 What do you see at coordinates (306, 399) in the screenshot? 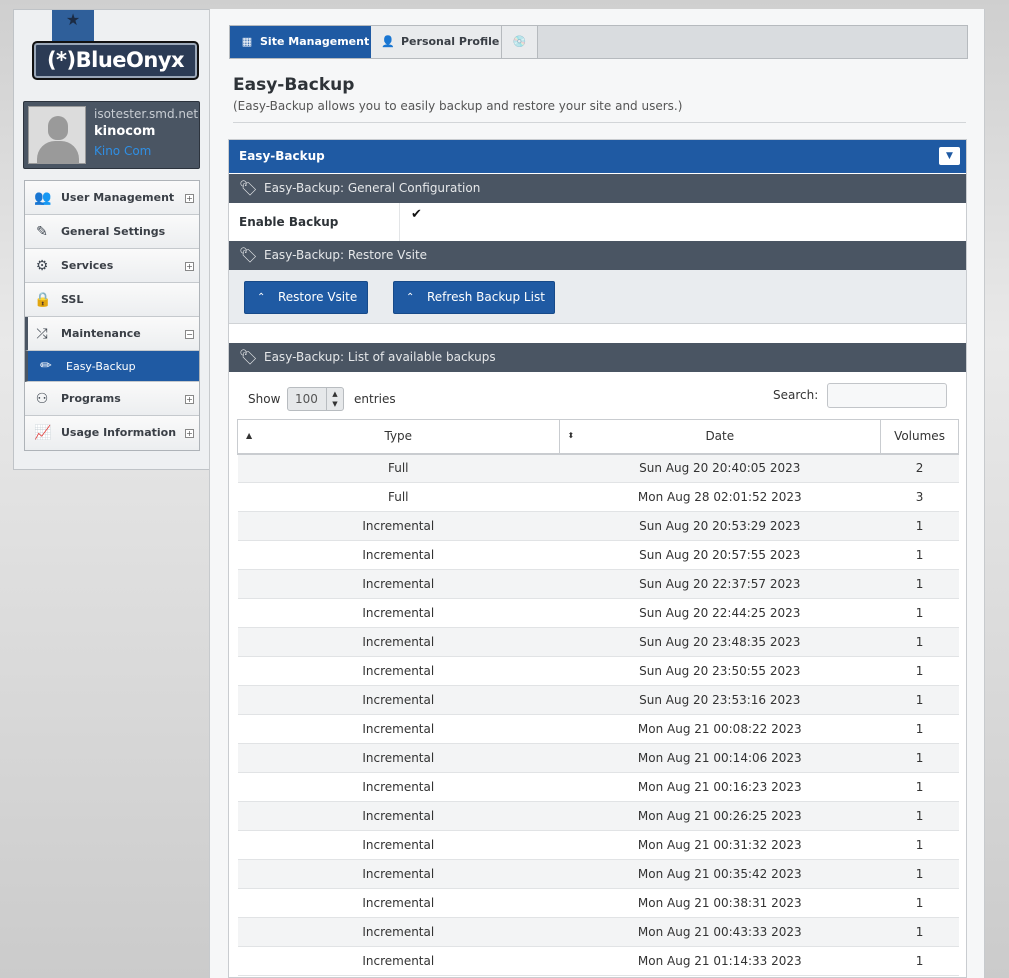
I see `entries-value: 100` at bounding box center [306, 399].